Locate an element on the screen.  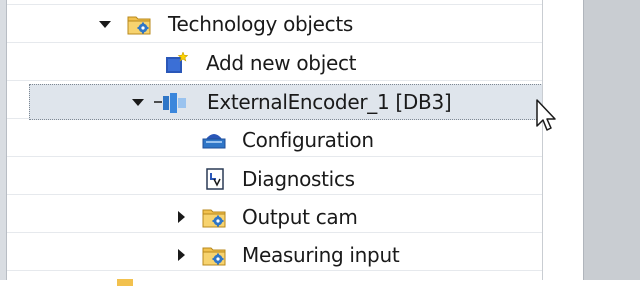
tree-item-label: Technology objects is located at coordinates (261, 24).